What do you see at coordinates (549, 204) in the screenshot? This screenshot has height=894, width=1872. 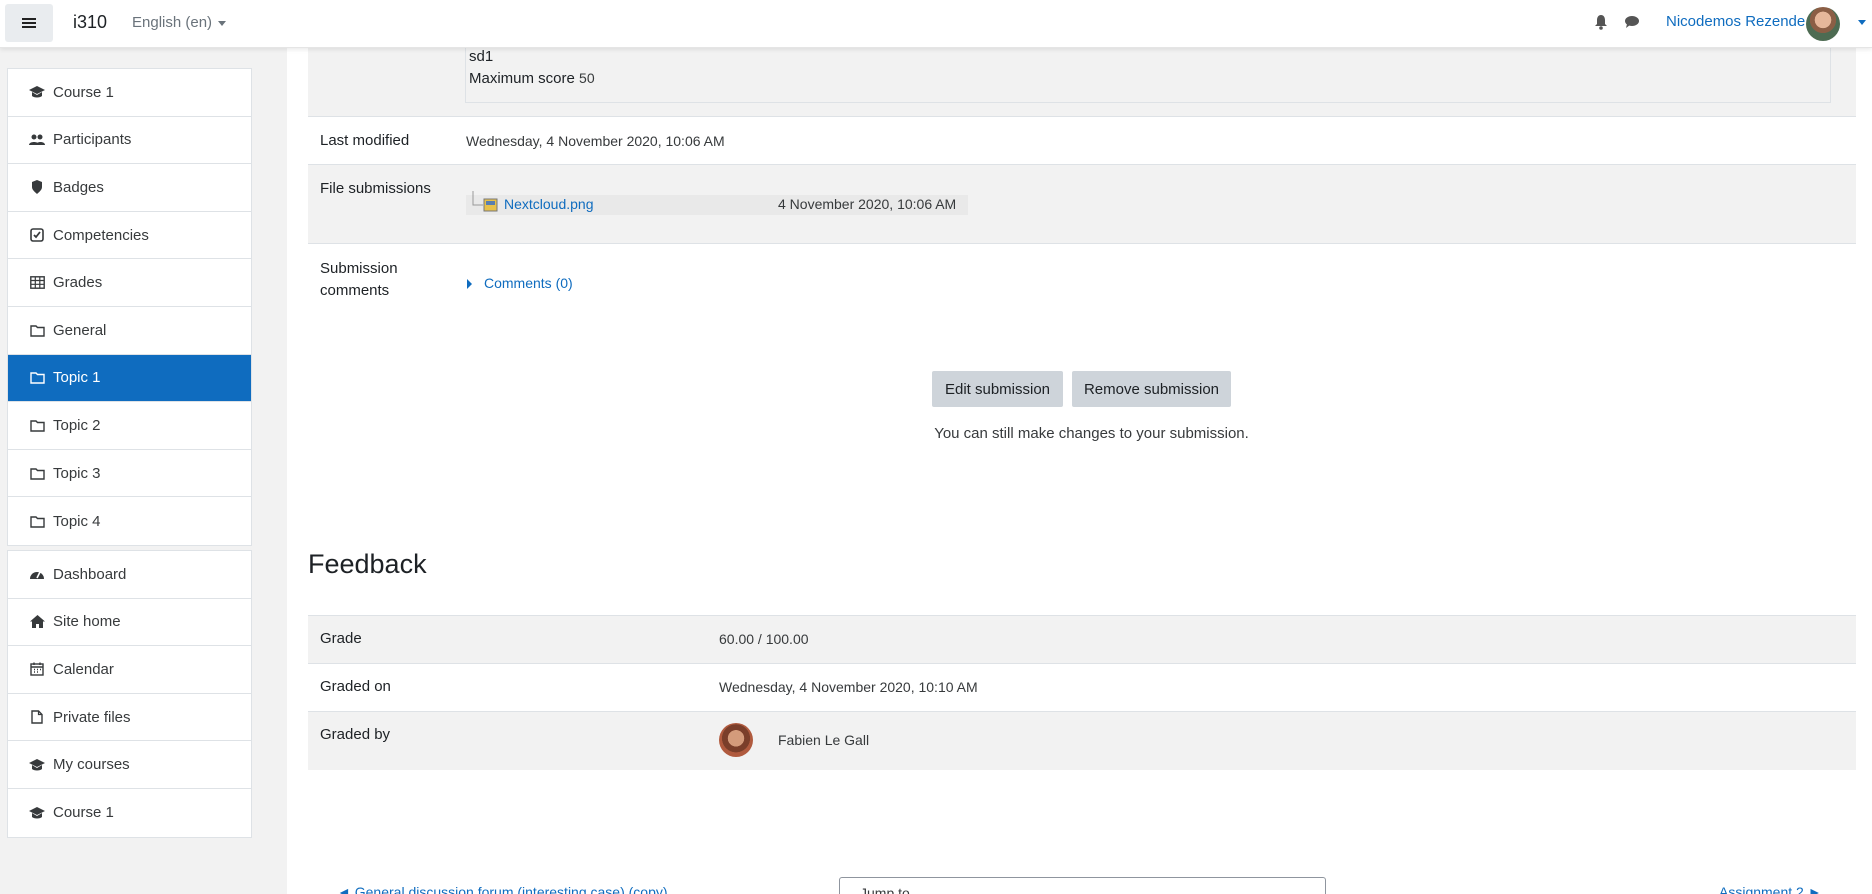 I see `file-link: Nextcloud.png` at bounding box center [549, 204].